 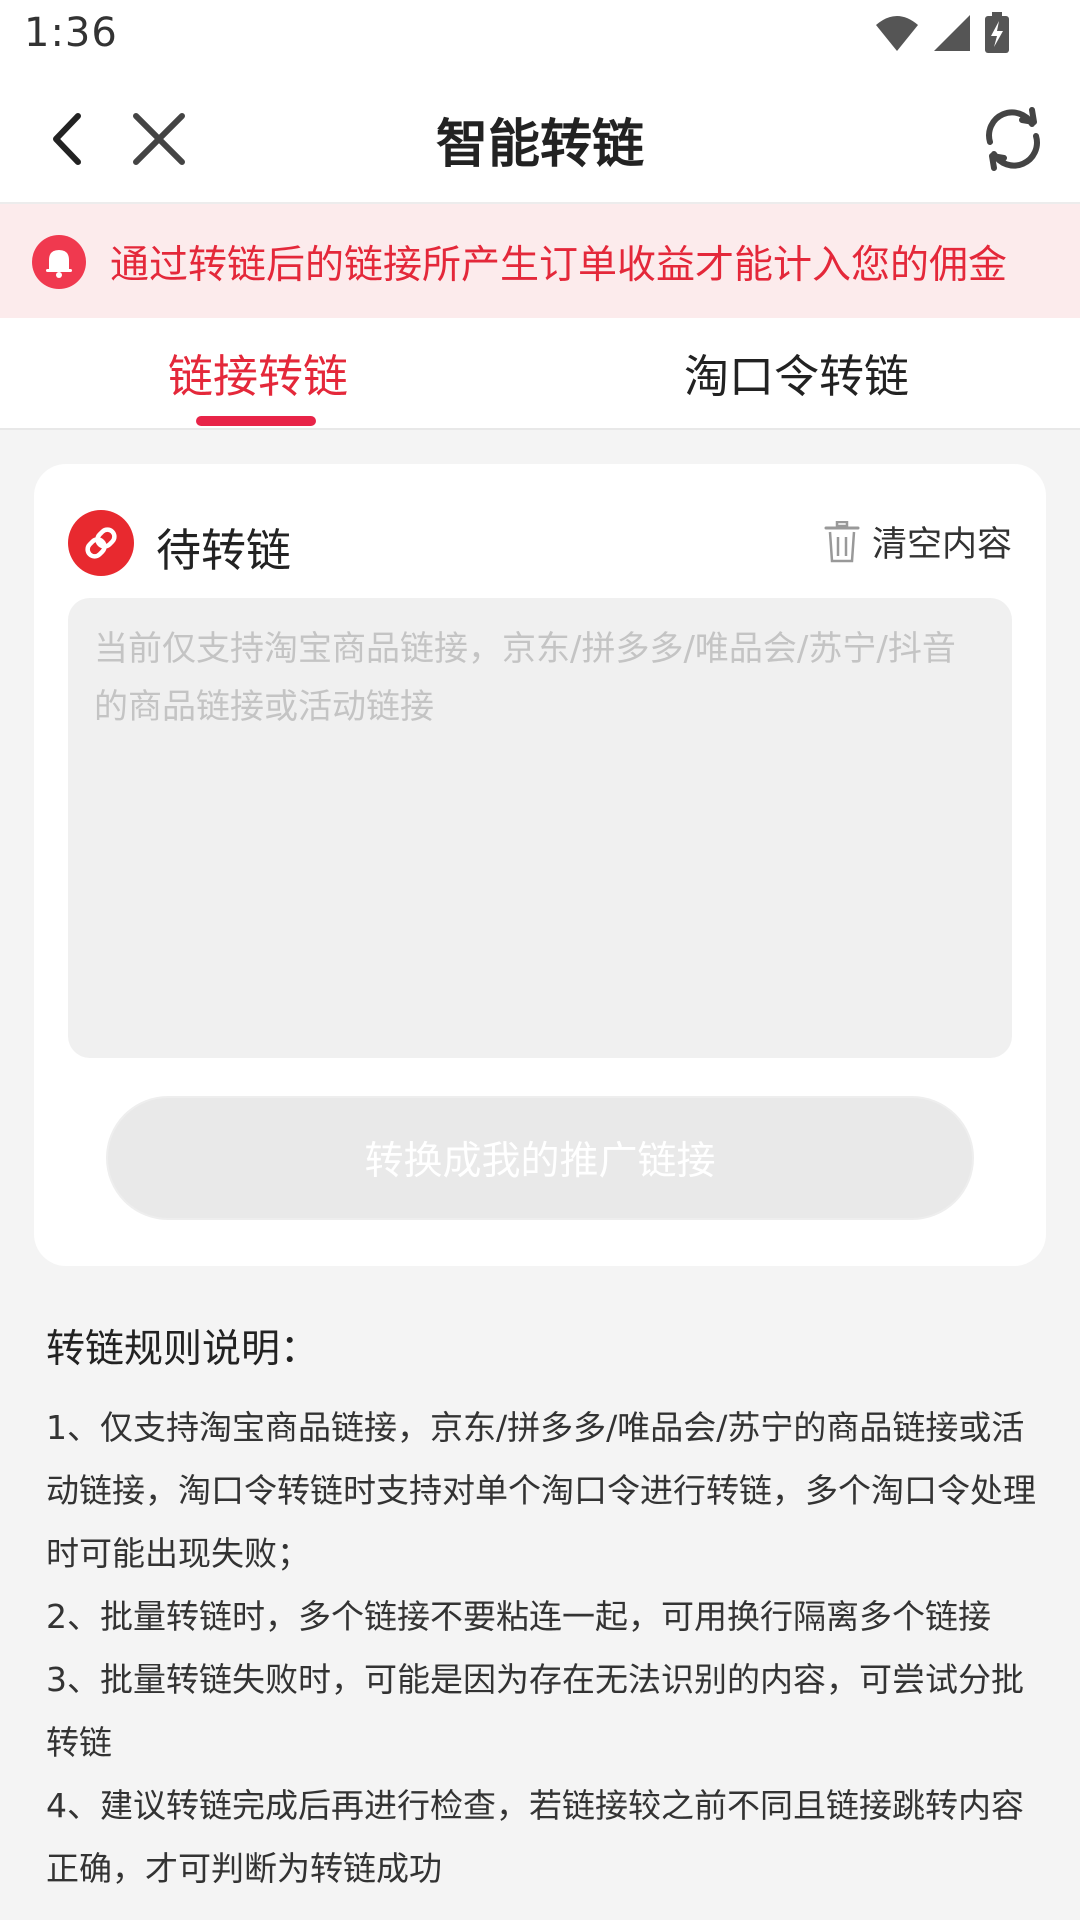 What do you see at coordinates (842, 541) in the screenshot?
I see `trash-icon` at bounding box center [842, 541].